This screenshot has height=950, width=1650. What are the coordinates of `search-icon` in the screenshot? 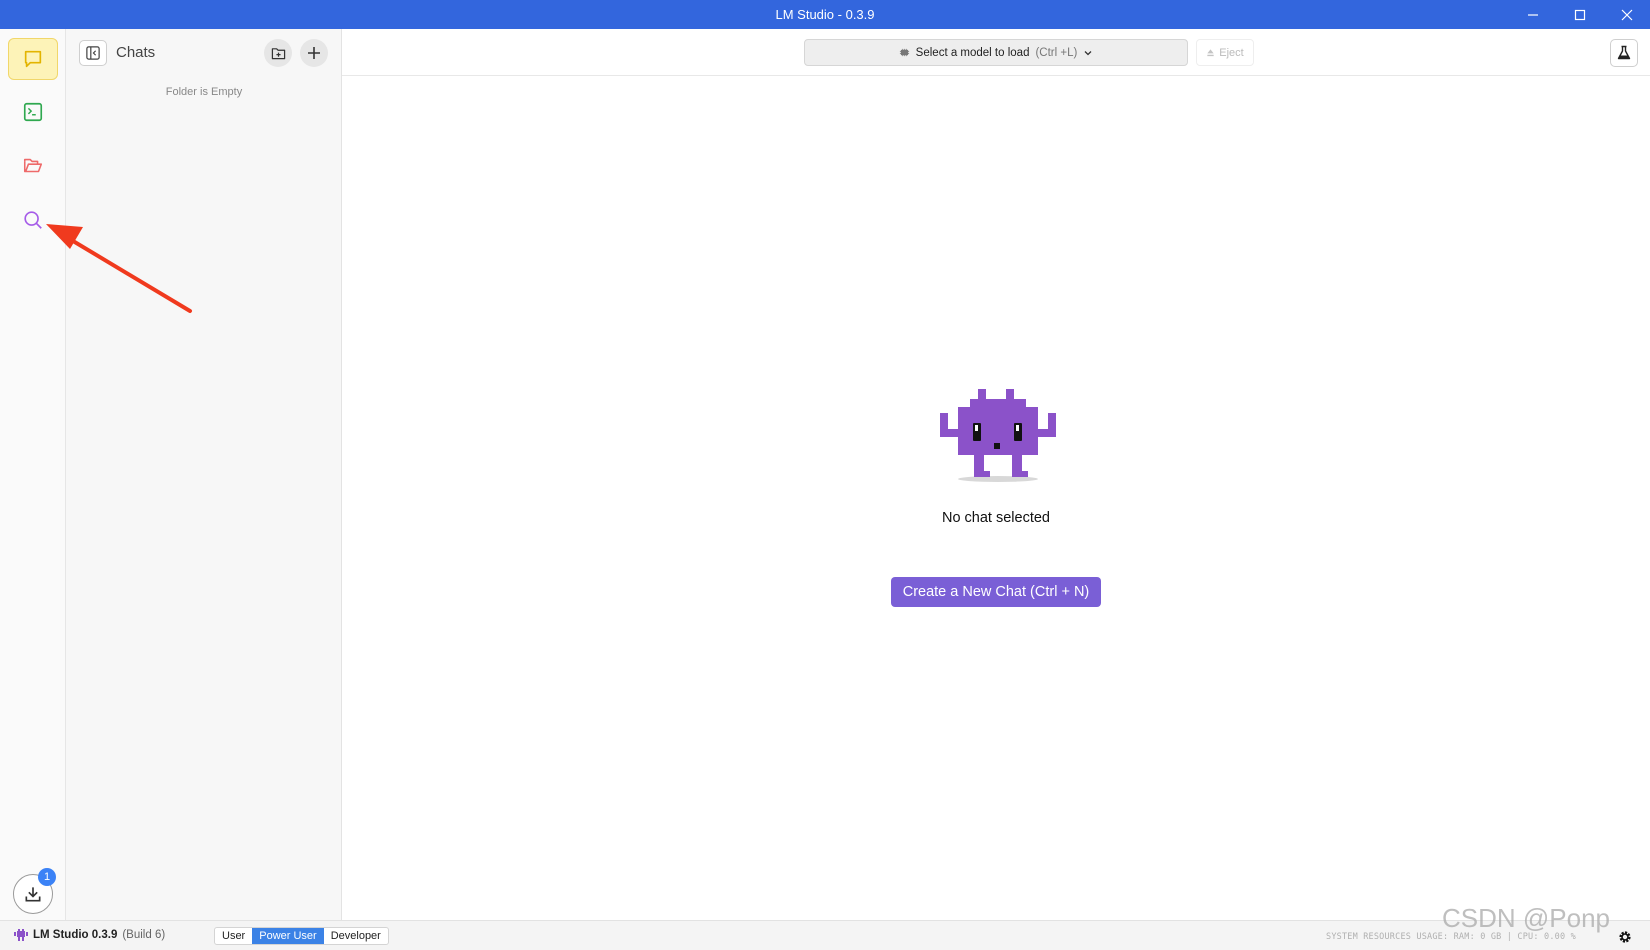 It's located at (33, 220).